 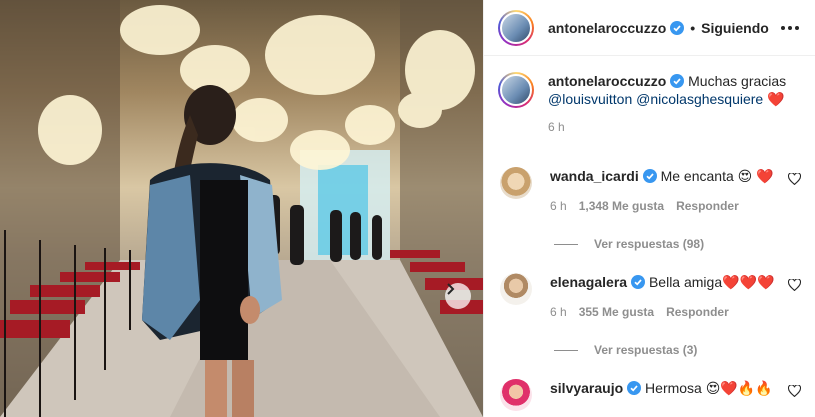 I want to click on post-header: antonelaroccuzzo • Siguiendo, so click(x=649, y=28).